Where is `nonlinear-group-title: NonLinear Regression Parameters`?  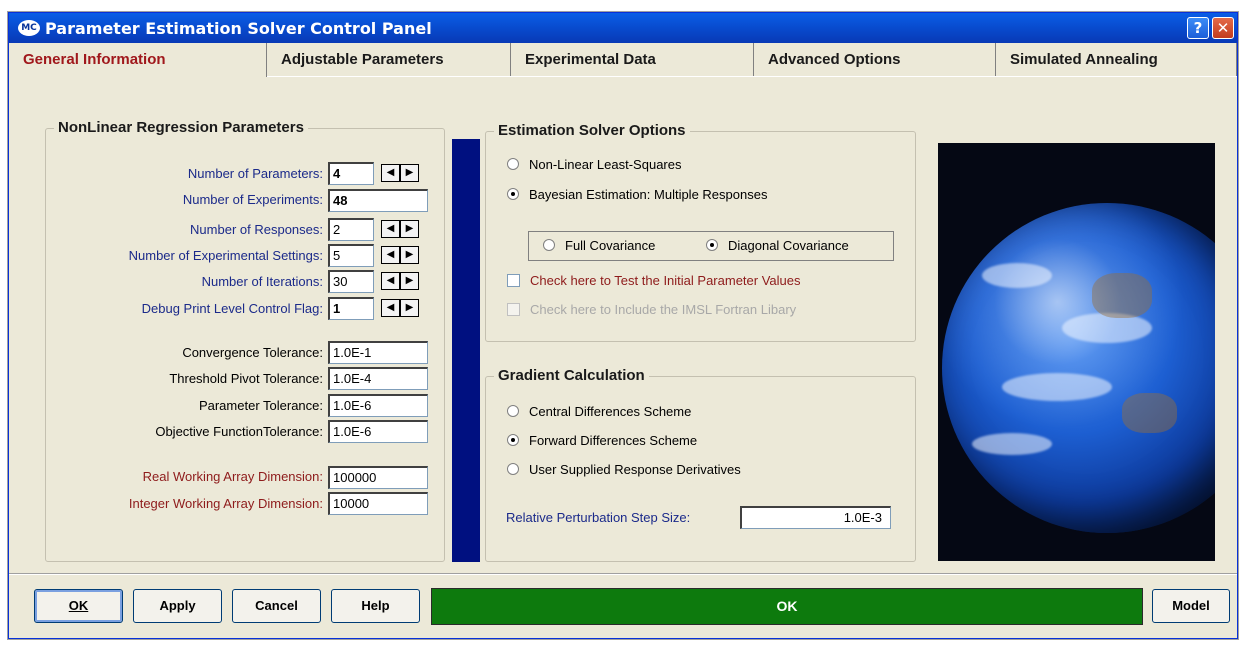
nonlinear-group-title: NonLinear Regression Parameters is located at coordinates (181, 127).